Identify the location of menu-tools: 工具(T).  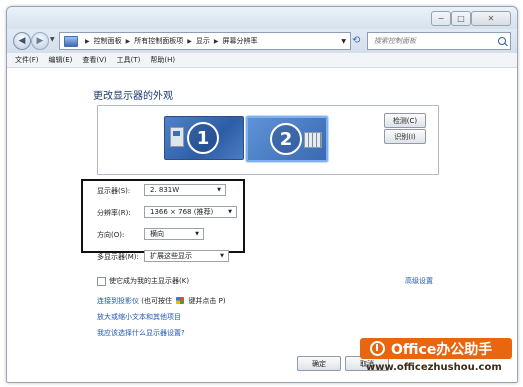
(129, 60).